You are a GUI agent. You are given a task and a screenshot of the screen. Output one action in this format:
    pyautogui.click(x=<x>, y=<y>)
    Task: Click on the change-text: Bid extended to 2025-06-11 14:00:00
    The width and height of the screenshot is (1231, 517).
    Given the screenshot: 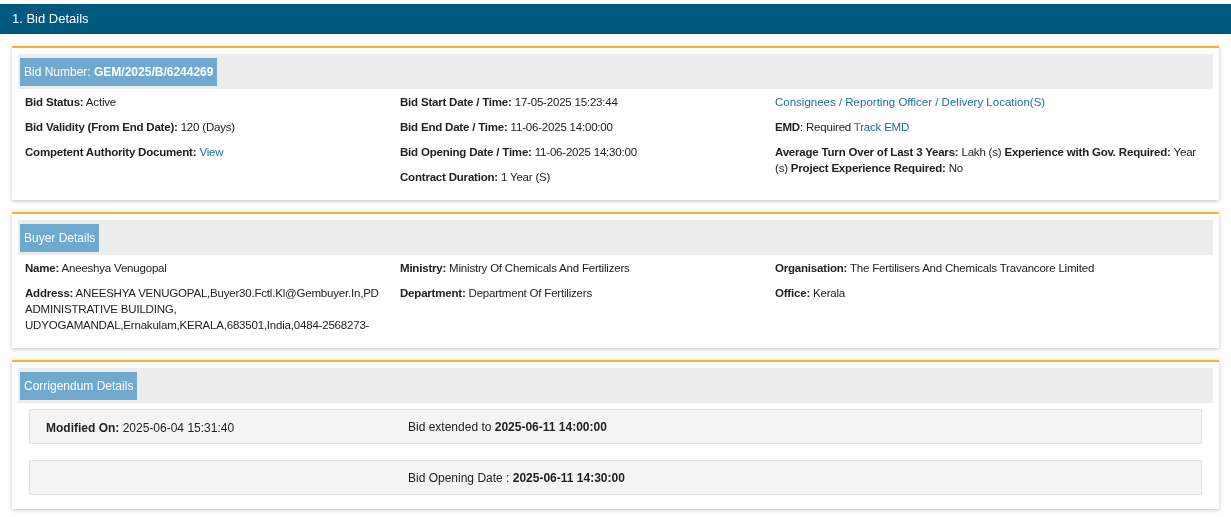 What is the action you would take?
    pyautogui.click(x=508, y=427)
    